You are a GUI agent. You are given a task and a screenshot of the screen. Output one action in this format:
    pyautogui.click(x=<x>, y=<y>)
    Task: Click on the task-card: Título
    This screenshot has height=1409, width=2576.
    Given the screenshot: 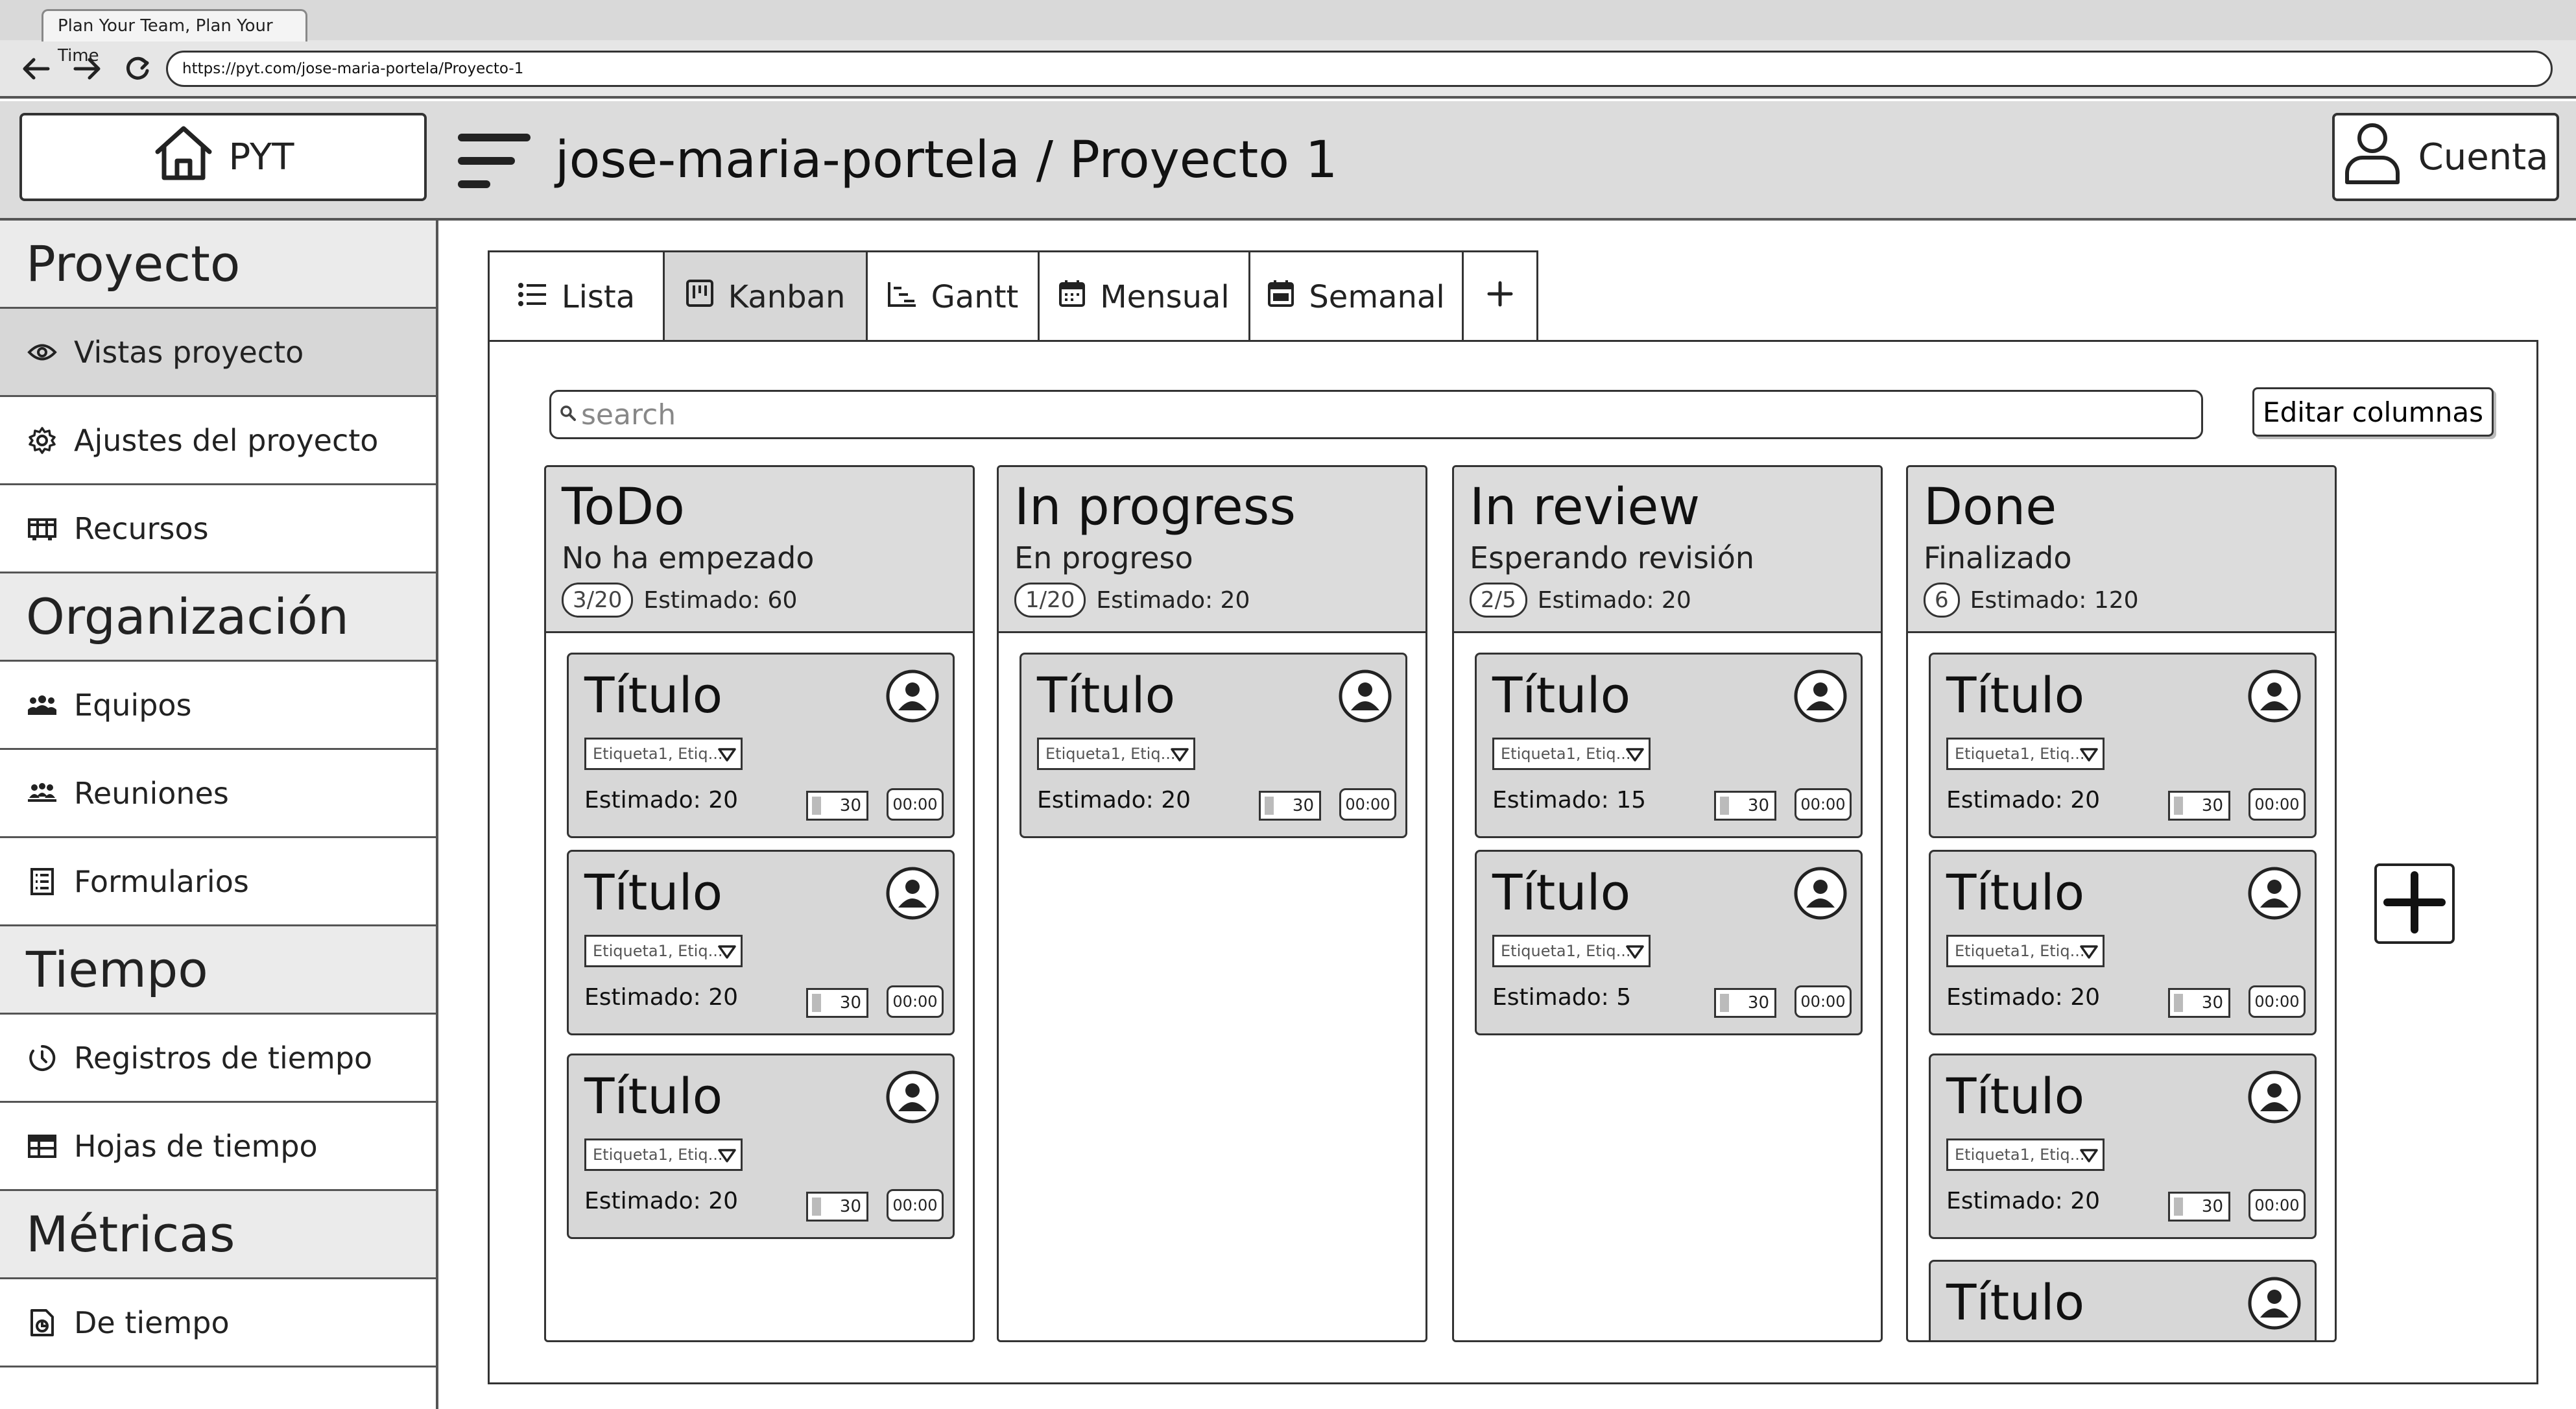 What is the action you would take?
    pyautogui.click(x=2123, y=1300)
    